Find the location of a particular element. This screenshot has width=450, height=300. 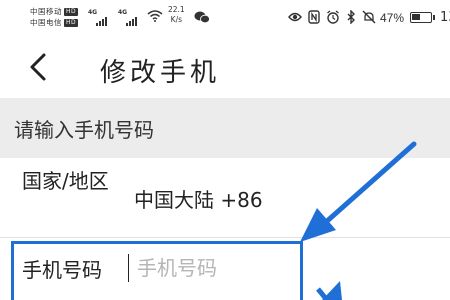

wifi-icon is located at coordinates (155, 16).